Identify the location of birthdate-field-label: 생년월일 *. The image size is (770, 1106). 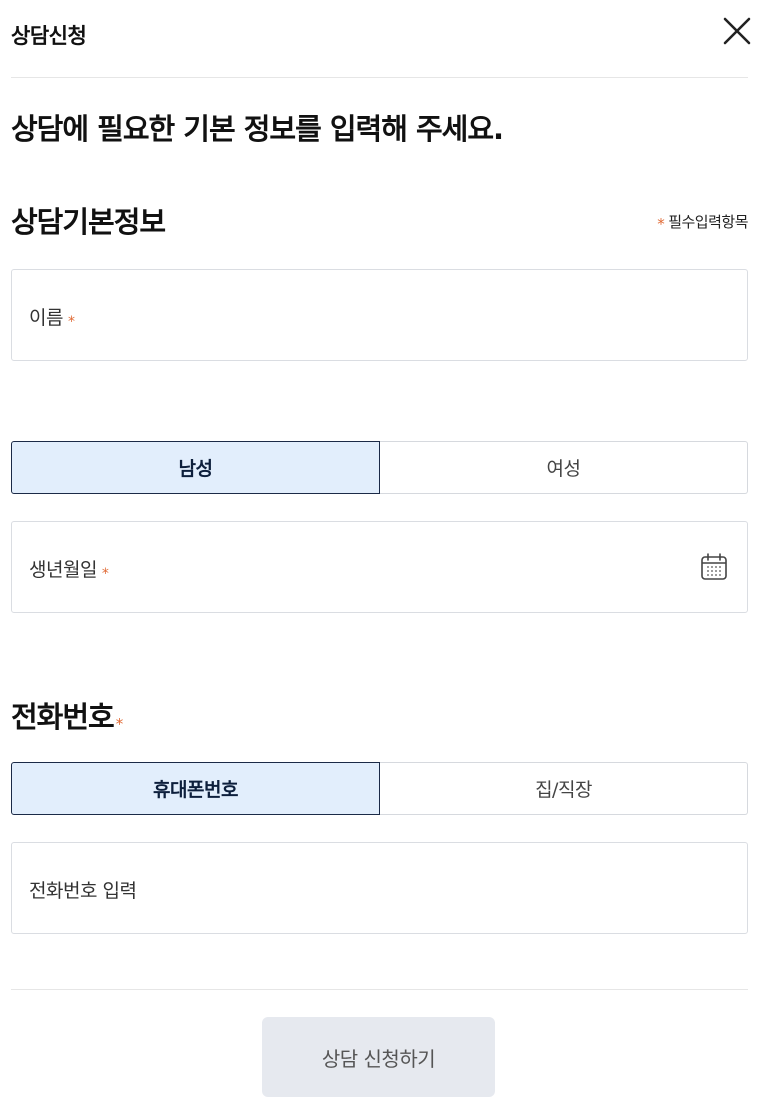
(69, 568).